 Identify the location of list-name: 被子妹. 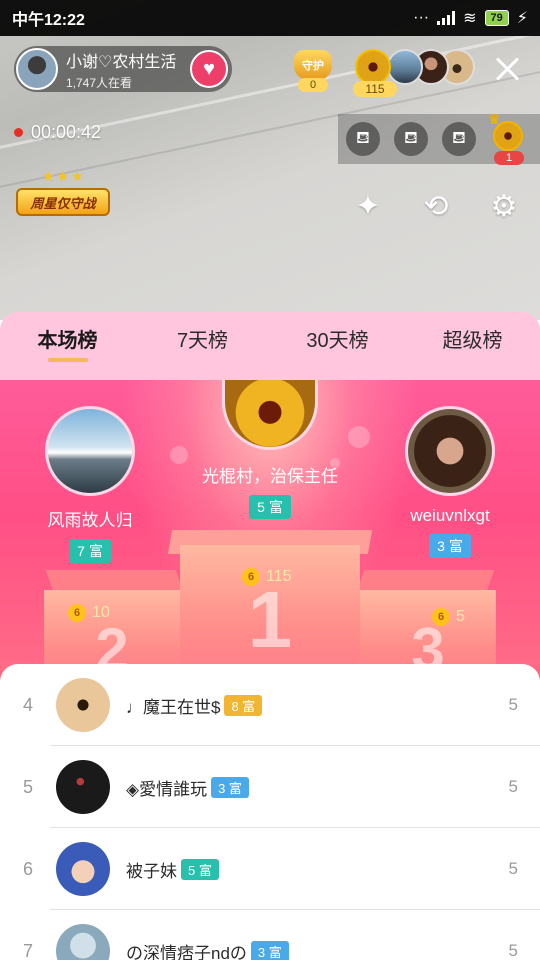
(151, 871).